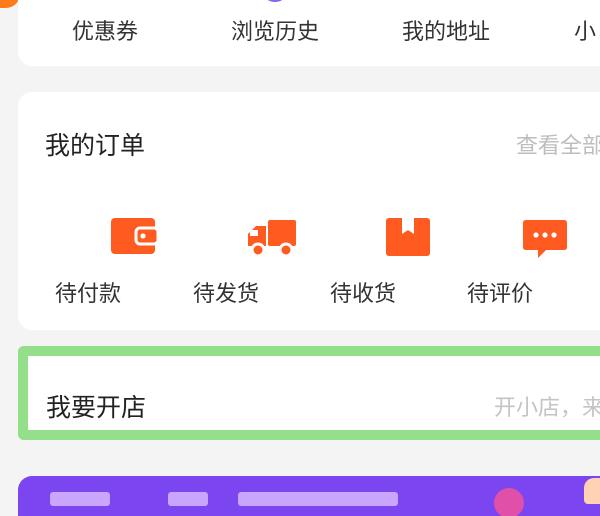 The image size is (600, 516). What do you see at coordinates (275, 1) in the screenshot?
I see `history-icon` at bounding box center [275, 1].